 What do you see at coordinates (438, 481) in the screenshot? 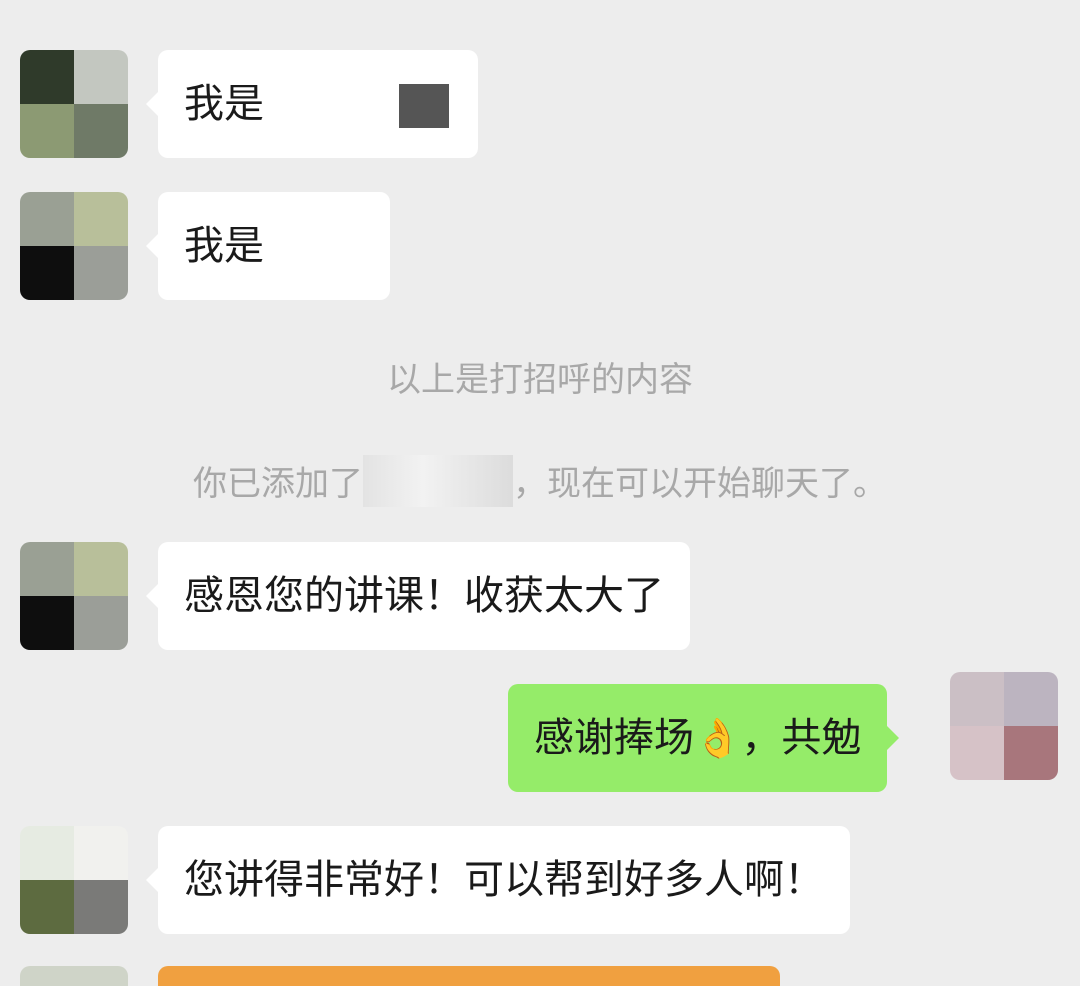
I see `redacted-contact-name` at bounding box center [438, 481].